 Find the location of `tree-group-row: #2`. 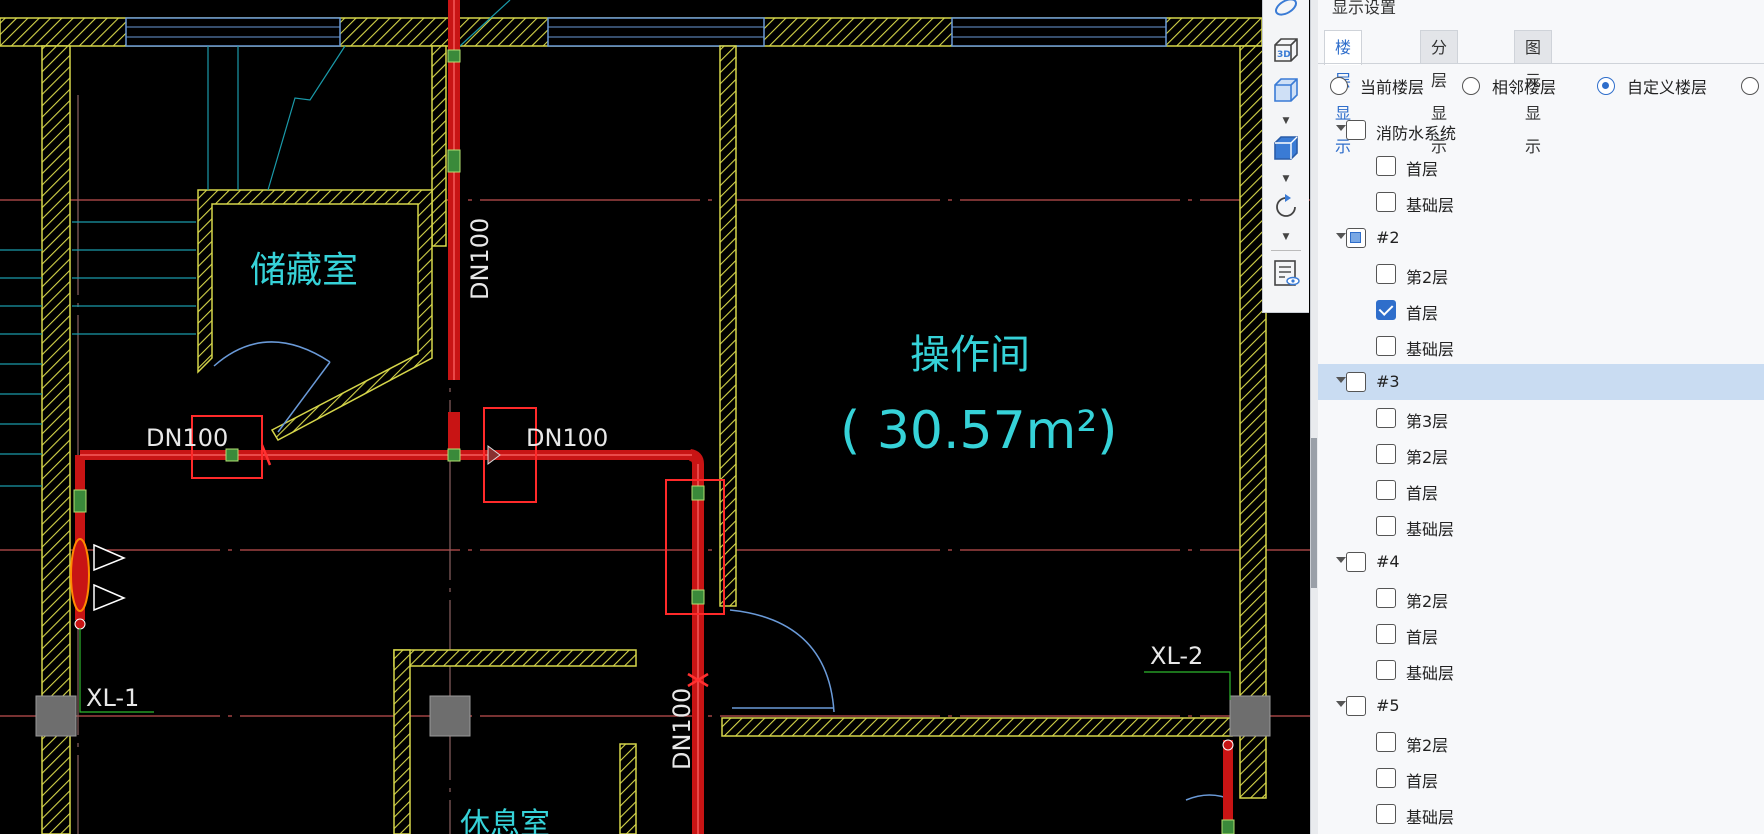

tree-group-row: #2 is located at coordinates (1541, 238).